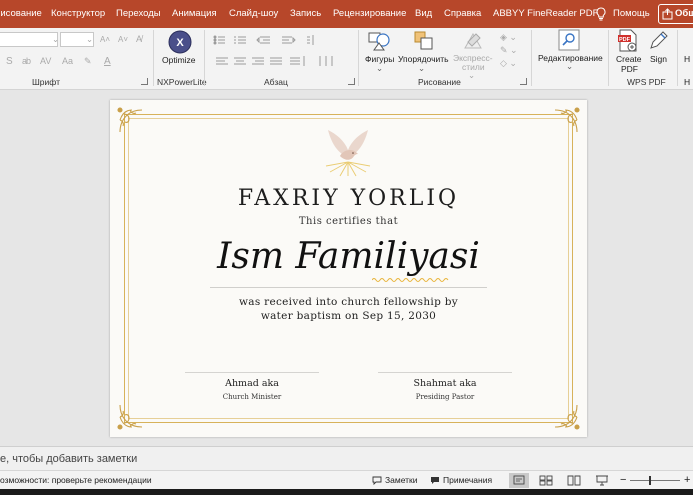  Describe the element at coordinates (687, 59) in the screenshot. I see `overflow-button: Н` at that location.